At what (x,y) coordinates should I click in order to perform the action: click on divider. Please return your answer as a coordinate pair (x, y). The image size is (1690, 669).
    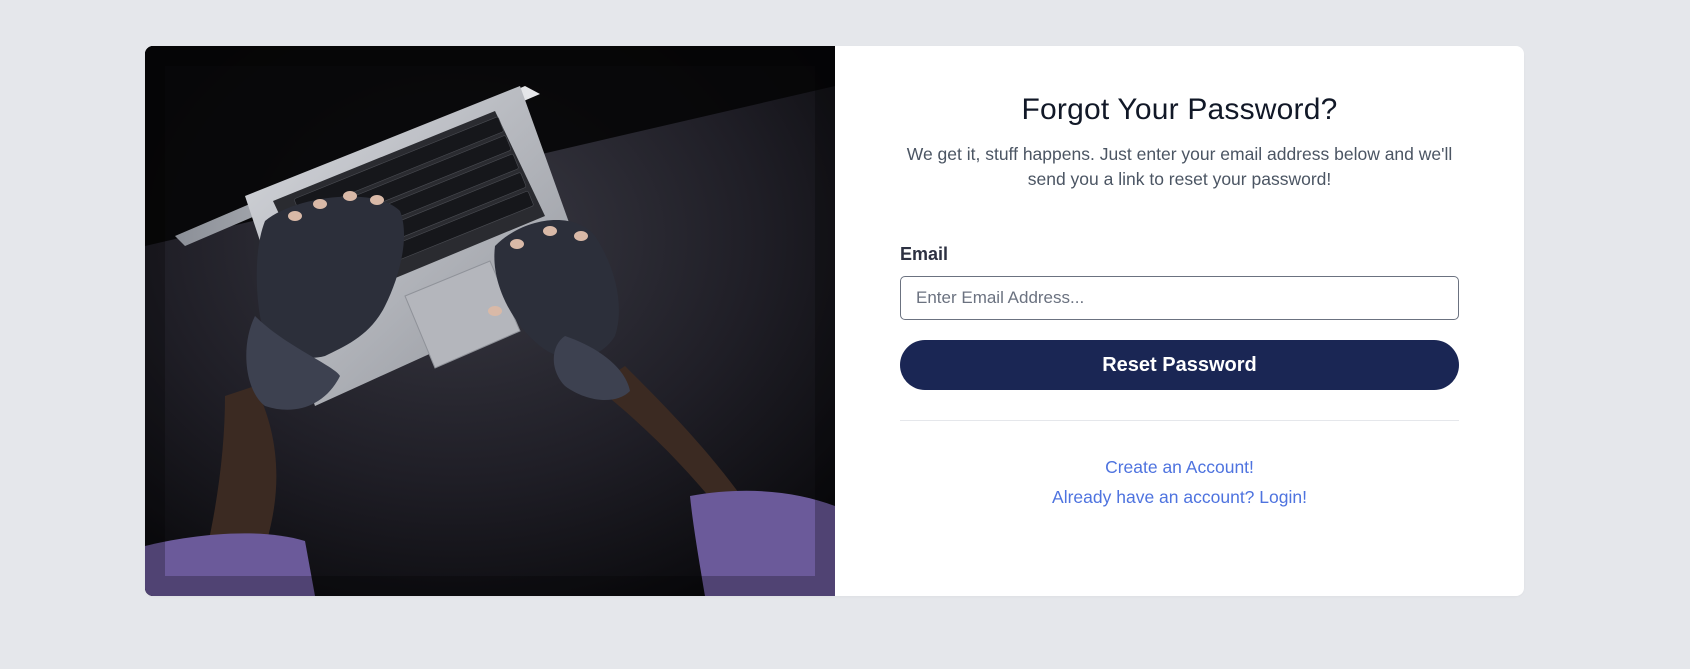
    Looking at the image, I should click on (1179, 420).